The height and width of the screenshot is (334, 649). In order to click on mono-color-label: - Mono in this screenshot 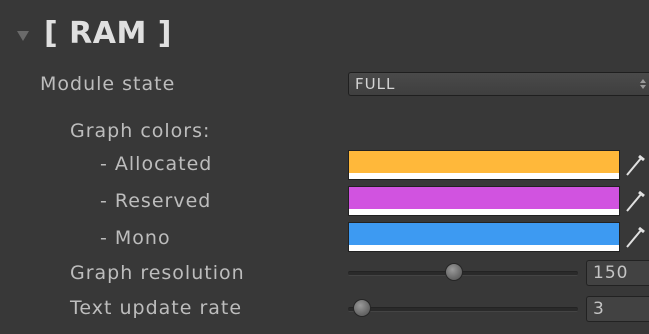, I will do `click(135, 238)`.